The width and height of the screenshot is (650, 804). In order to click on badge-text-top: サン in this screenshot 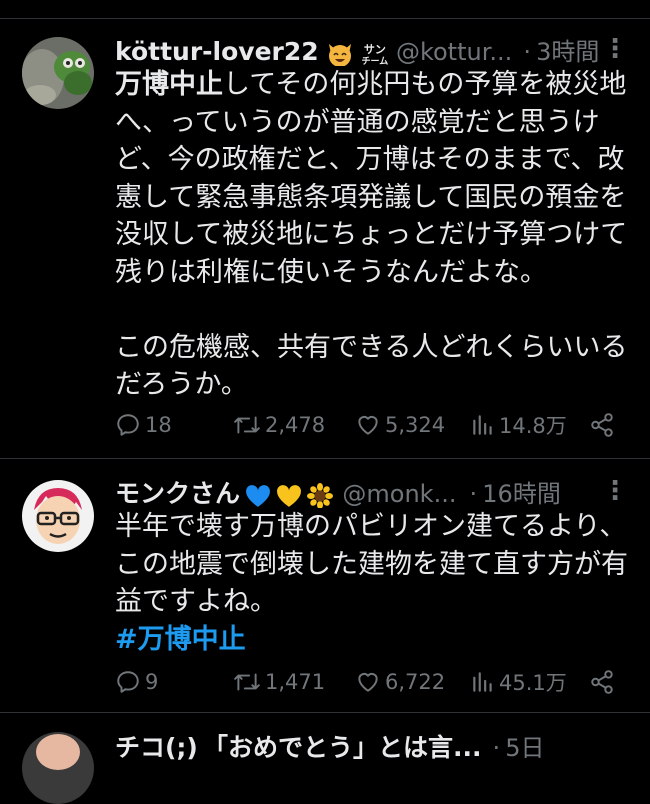, I will do `click(374, 49)`.